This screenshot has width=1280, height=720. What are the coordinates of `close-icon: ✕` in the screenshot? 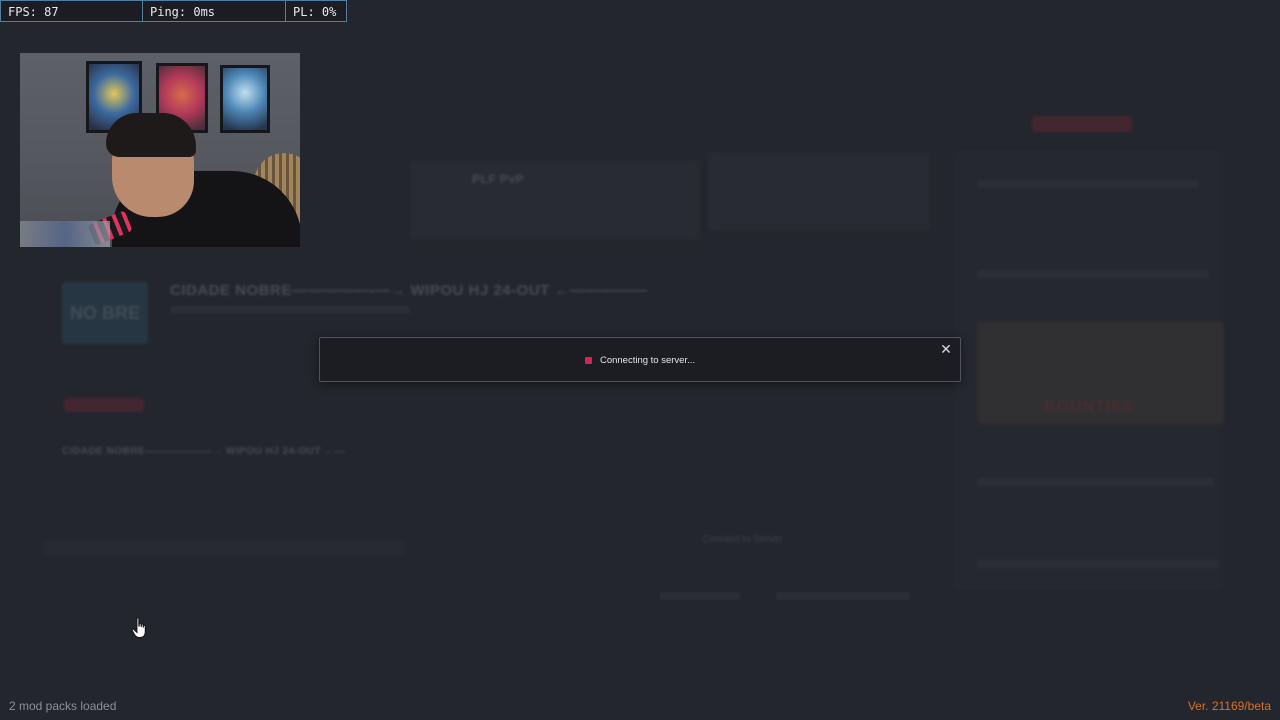 It's located at (946, 349).